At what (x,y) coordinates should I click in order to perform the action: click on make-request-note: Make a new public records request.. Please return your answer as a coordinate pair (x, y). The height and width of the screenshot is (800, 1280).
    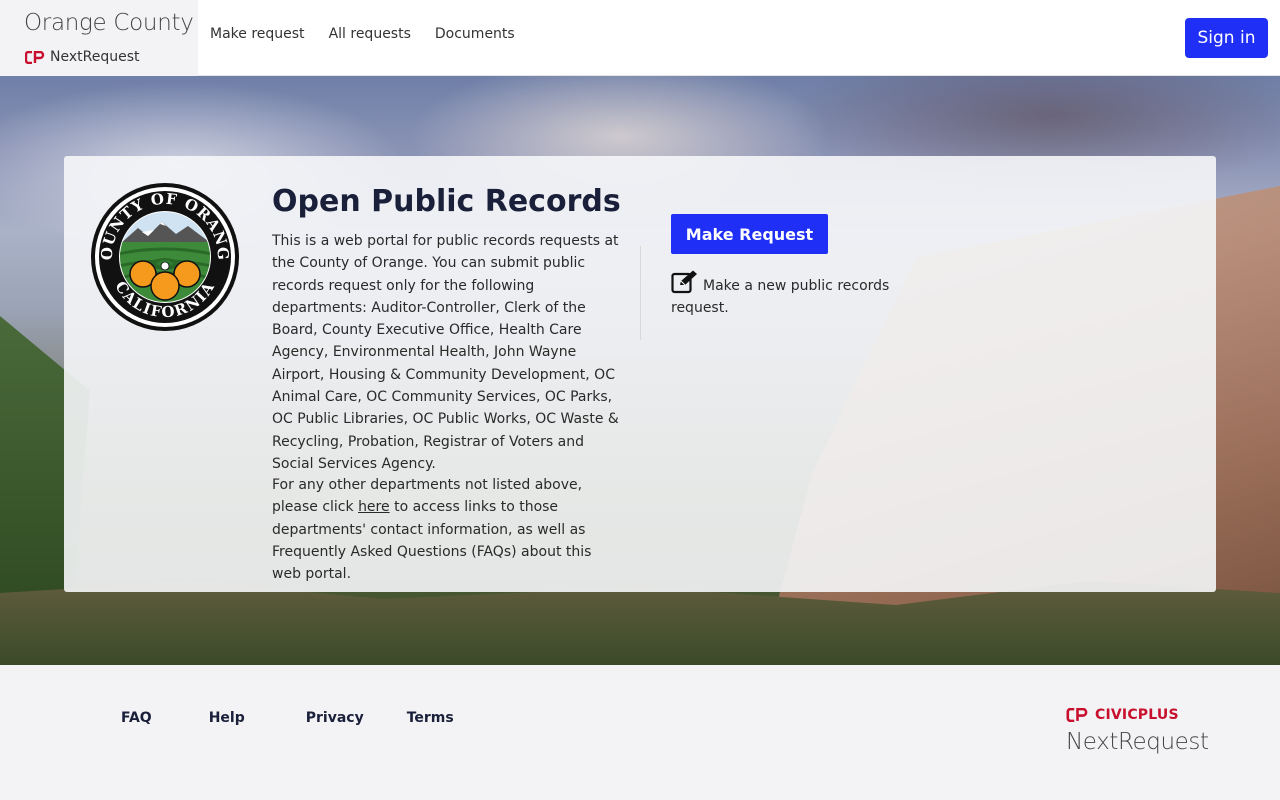
    Looking at the image, I should click on (786, 294).